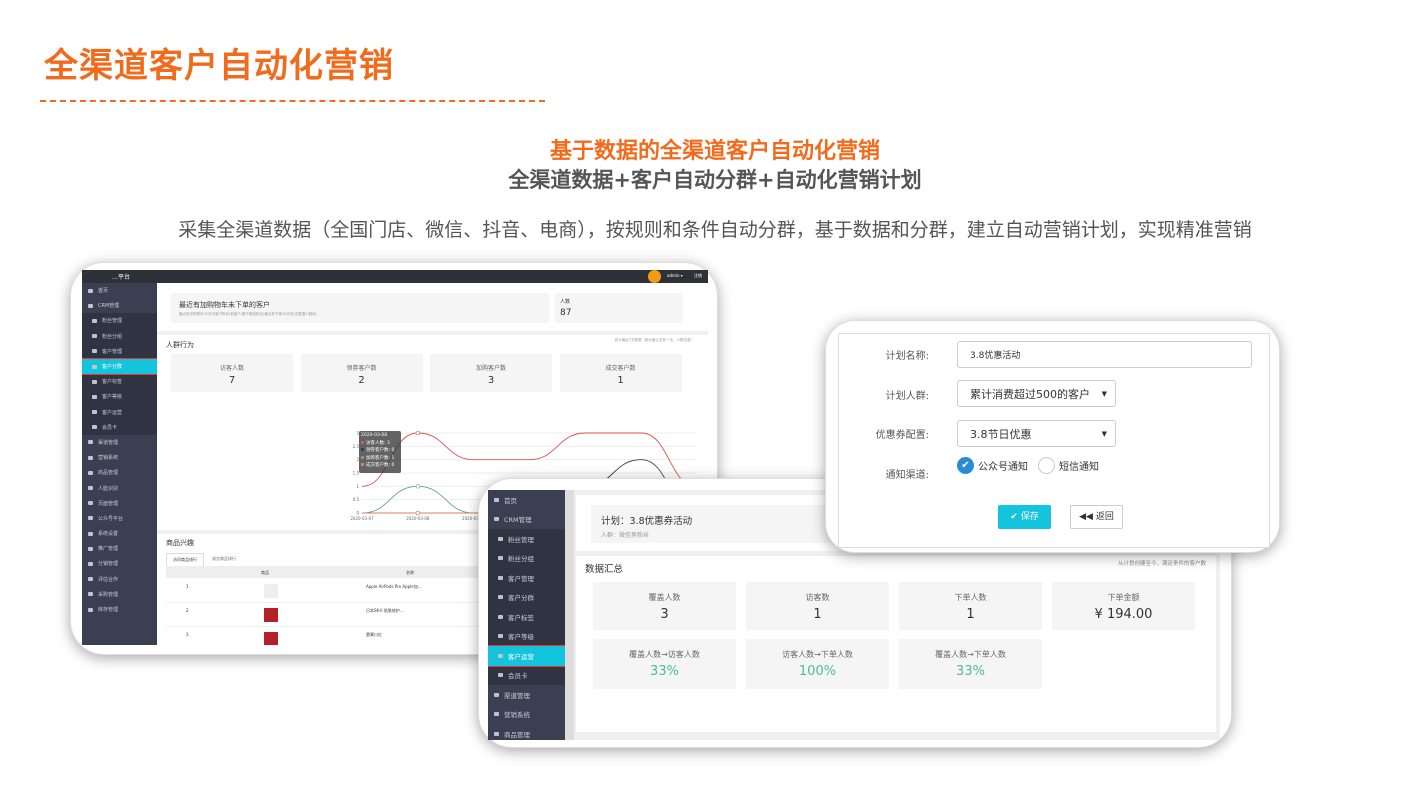  Describe the element at coordinates (902, 435) in the screenshot. I see `coupon-label: 优惠券配置:` at that location.